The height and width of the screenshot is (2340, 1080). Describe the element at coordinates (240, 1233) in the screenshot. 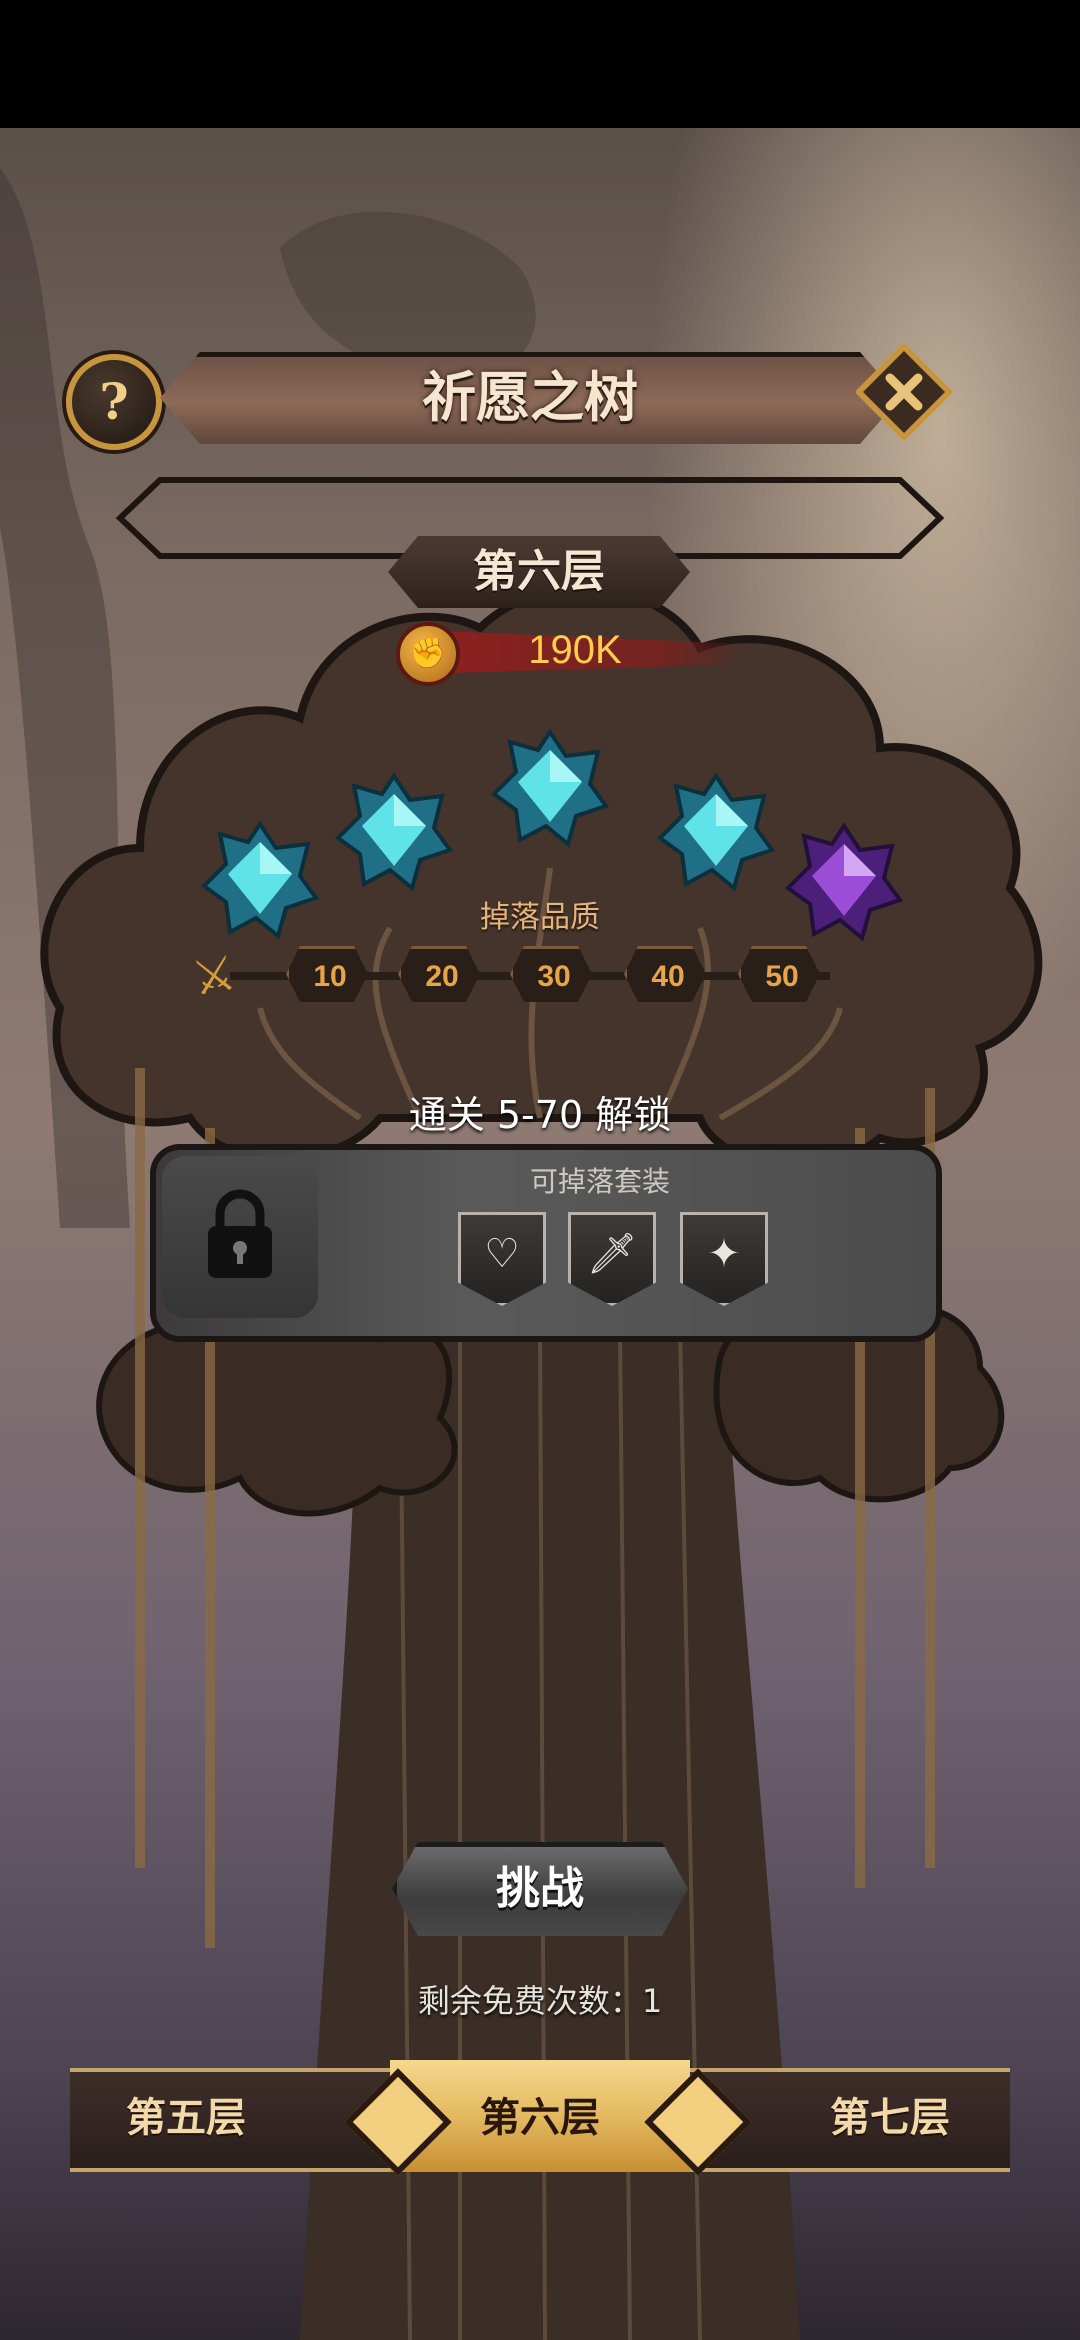

I see `lock-icon` at that location.